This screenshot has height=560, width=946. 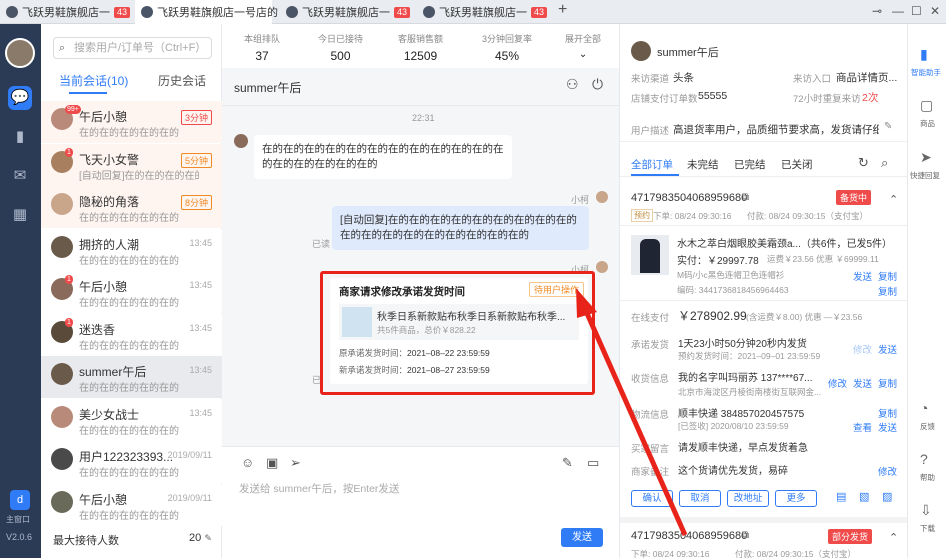 What do you see at coordinates (20, 215) in the screenshot?
I see `apps-icon: ▦` at bounding box center [20, 215].